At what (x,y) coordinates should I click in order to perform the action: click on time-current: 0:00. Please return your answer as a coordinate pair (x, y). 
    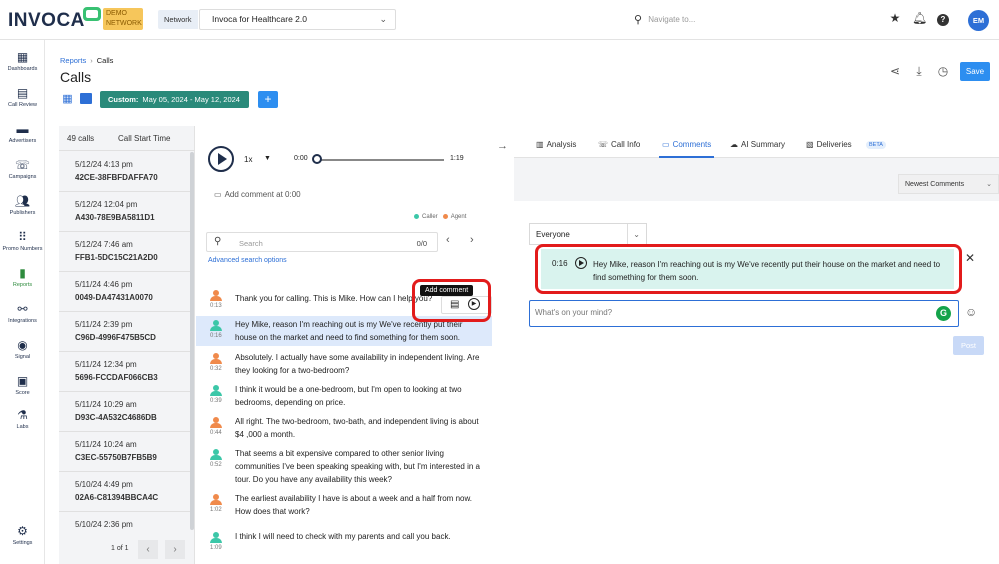
    Looking at the image, I should click on (301, 158).